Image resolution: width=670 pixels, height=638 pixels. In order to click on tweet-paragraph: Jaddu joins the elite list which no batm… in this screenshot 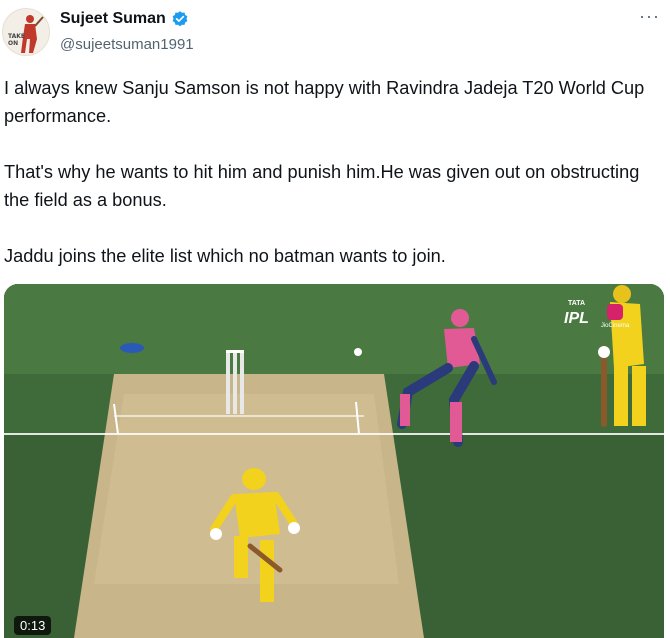, I will do `click(225, 256)`.